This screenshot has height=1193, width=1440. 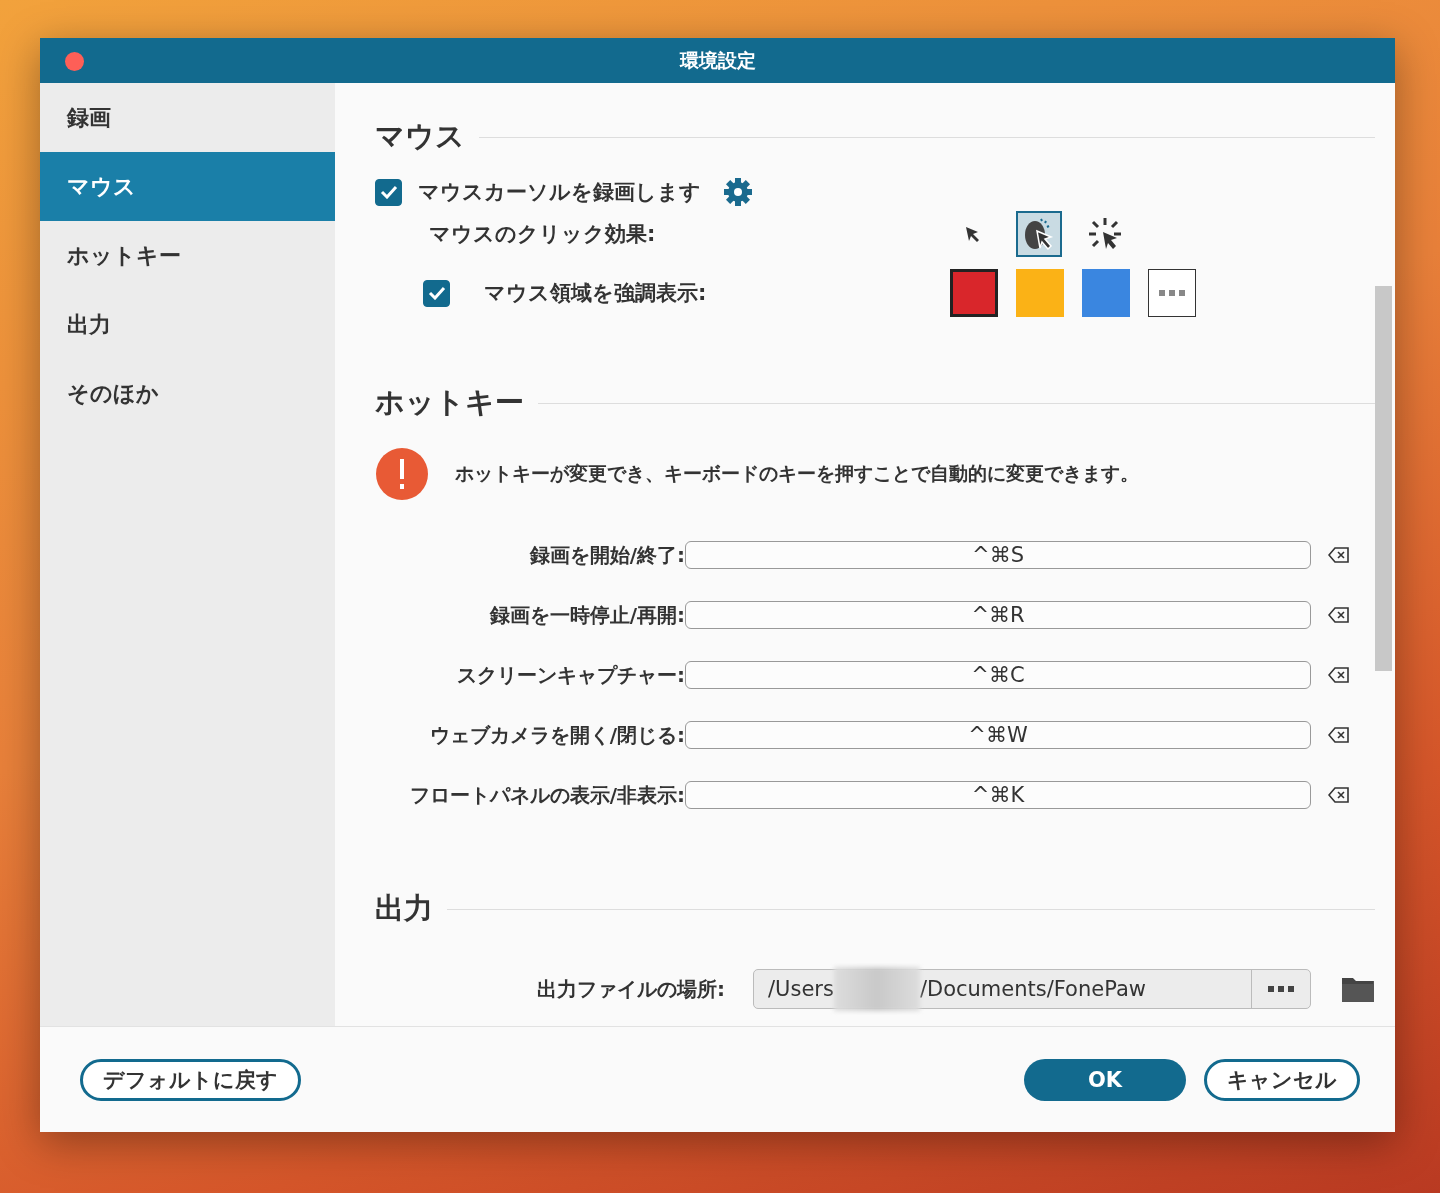 I want to click on location-label: 出力ファイルの場所:, so click(x=631, y=989).